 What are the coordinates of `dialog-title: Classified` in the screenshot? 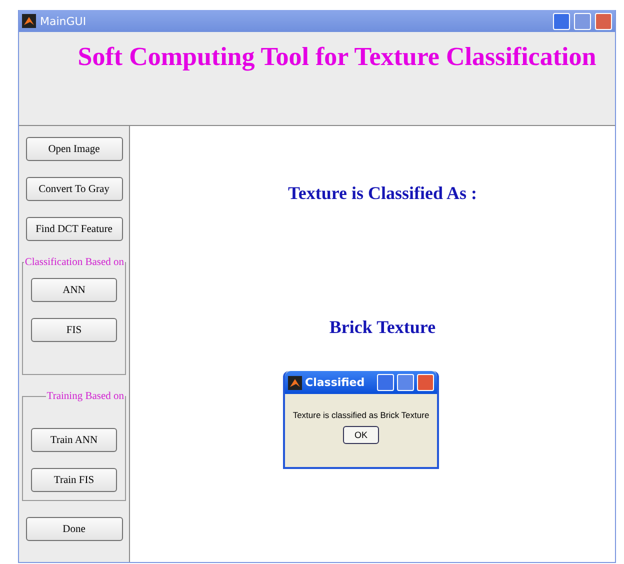 It's located at (335, 382).